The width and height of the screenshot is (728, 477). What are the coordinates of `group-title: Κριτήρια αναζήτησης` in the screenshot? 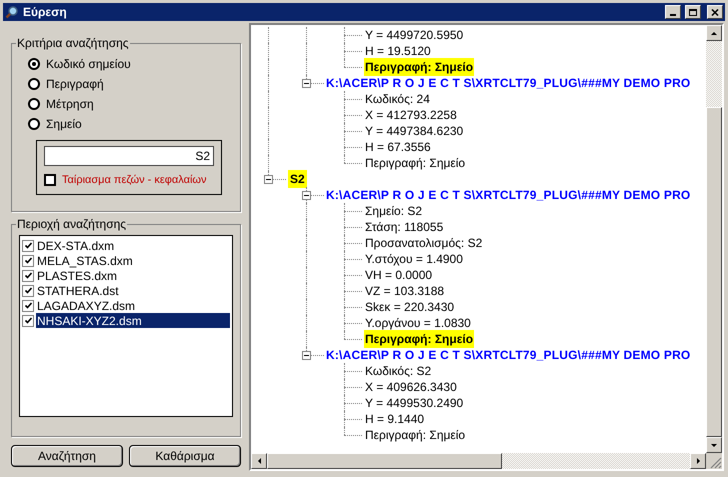 It's located at (73, 43).